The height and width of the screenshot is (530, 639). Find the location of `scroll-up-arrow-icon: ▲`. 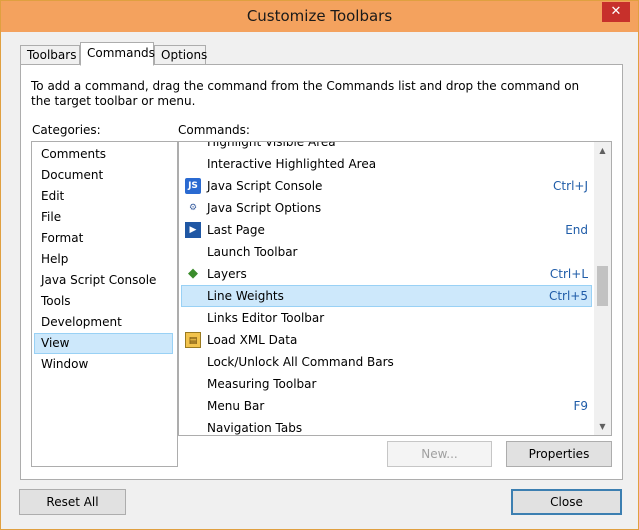

scroll-up-arrow-icon: ▲ is located at coordinates (602, 150).